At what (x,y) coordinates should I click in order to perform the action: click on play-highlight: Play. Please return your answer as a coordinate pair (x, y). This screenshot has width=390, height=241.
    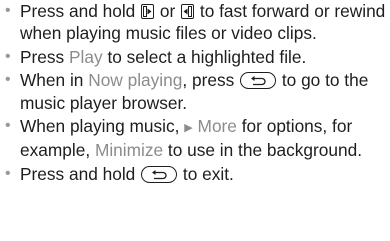
    Looking at the image, I should click on (86, 56).